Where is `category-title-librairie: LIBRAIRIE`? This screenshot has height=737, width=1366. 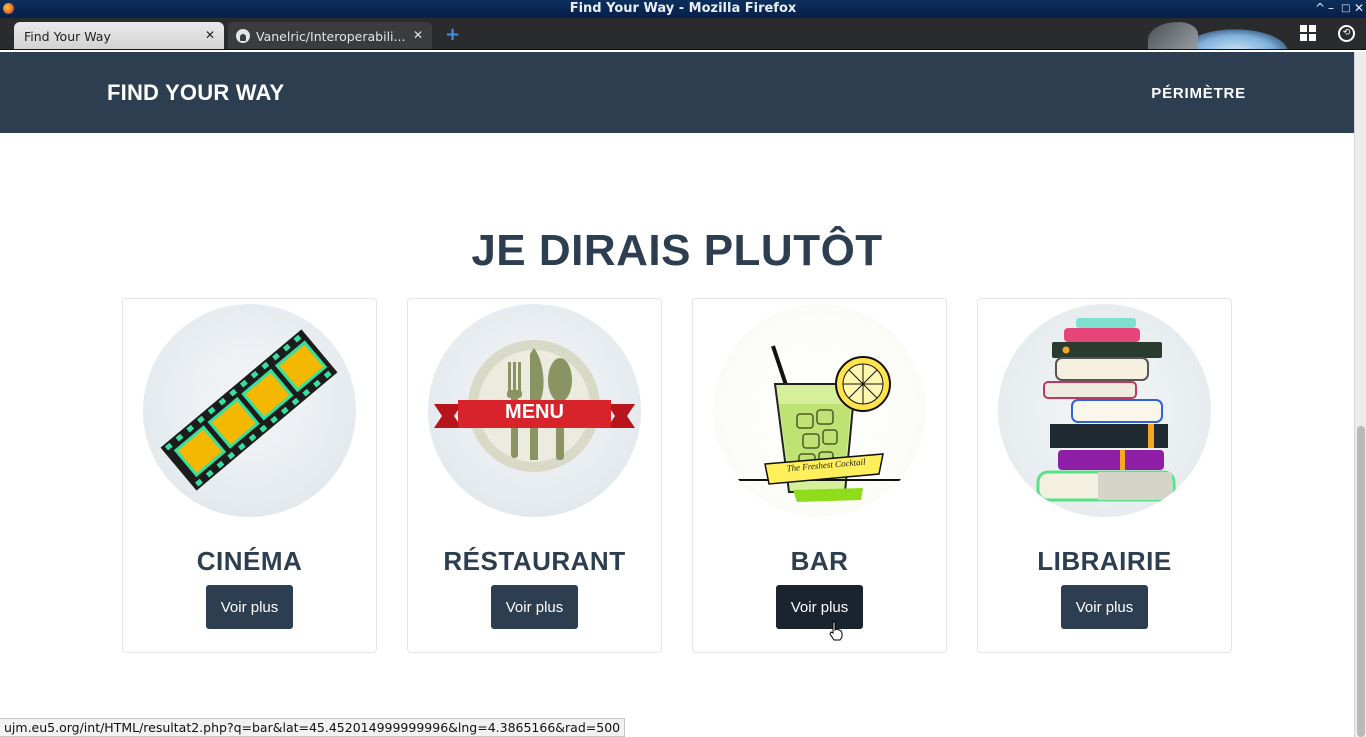
category-title-librairie: LIBRAIRIE is located at coordinates (1104, 561).